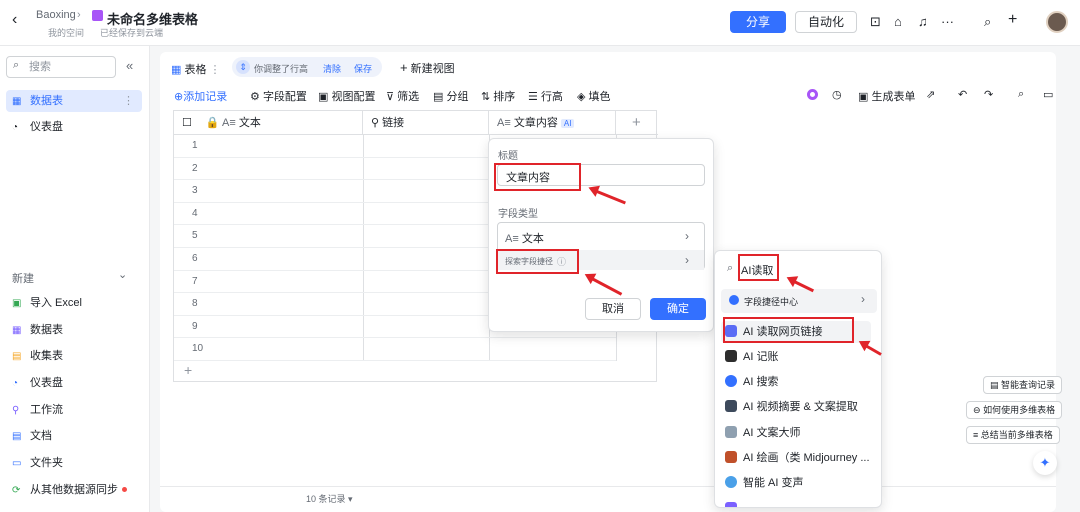  I want to click on table-row: 10, so click(395, 349).